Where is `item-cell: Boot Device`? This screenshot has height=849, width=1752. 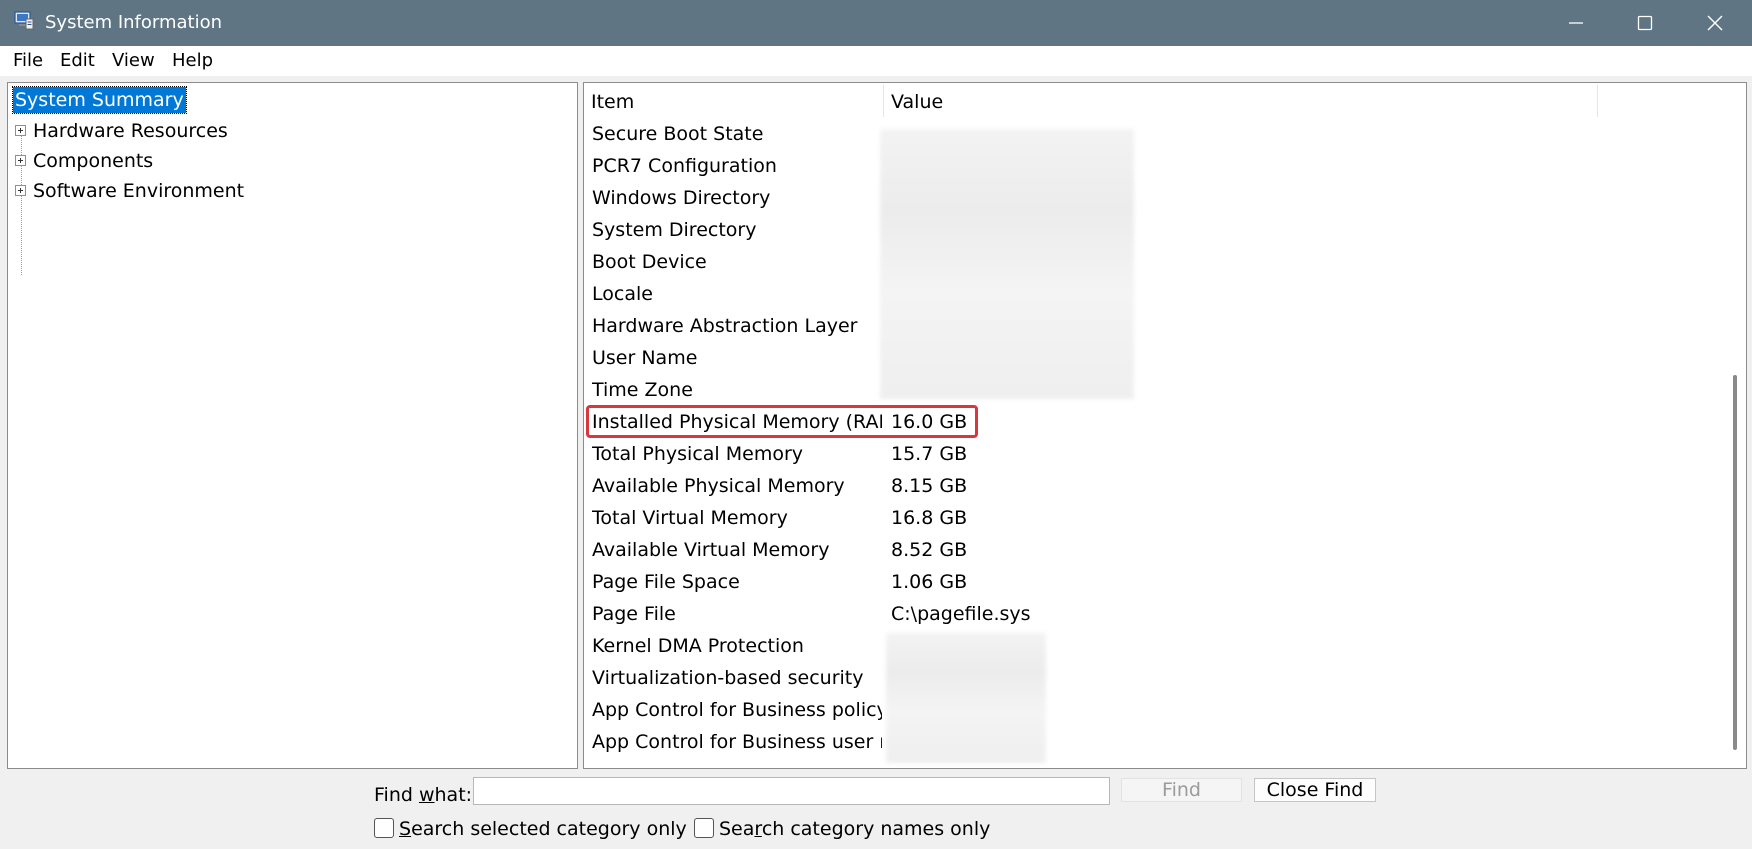 item-cell: Boot Device is located at coordinates (649, 262).